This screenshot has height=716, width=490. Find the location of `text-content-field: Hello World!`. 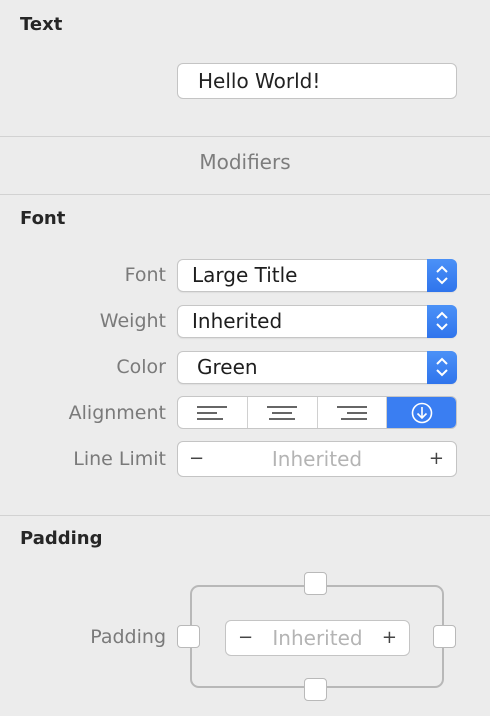

text-content-field: Hello World! is located at coordinates (317, 81).